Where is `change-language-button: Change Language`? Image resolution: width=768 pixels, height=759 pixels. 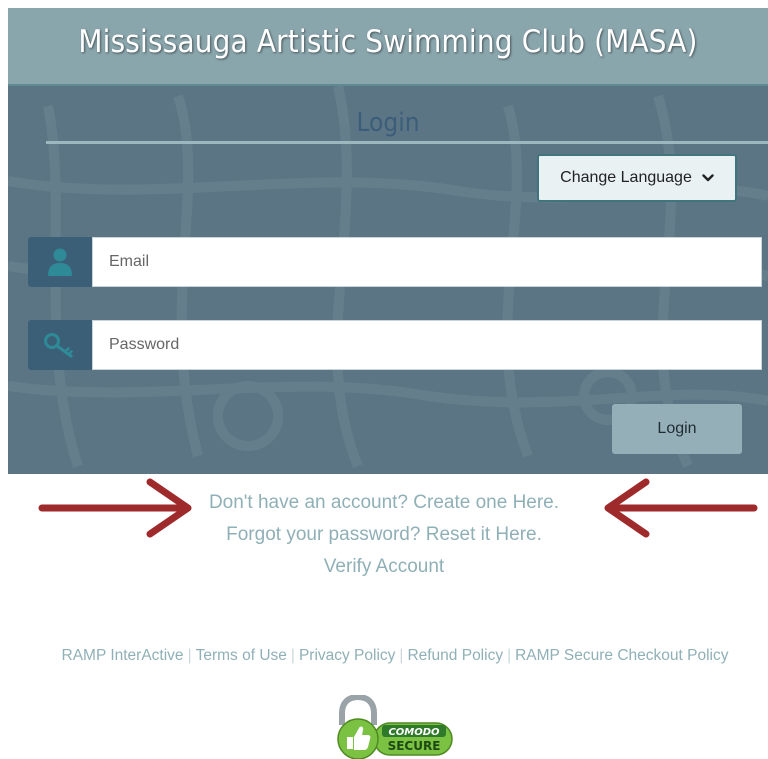 change-language-button: Change Language is located at coordinates (637, 178).